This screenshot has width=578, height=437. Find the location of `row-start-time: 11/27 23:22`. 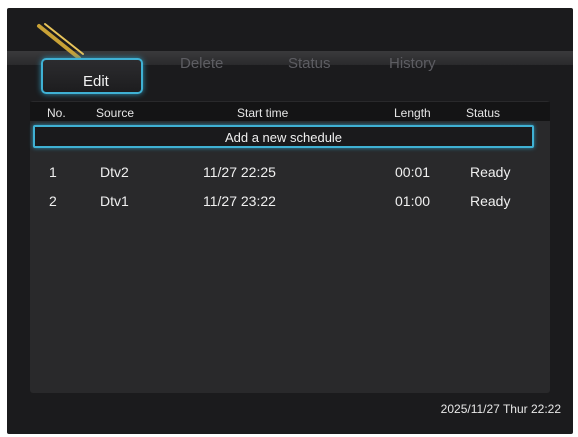

row-start-time: 11/27 23:22 is located at coordinates (239, 201).